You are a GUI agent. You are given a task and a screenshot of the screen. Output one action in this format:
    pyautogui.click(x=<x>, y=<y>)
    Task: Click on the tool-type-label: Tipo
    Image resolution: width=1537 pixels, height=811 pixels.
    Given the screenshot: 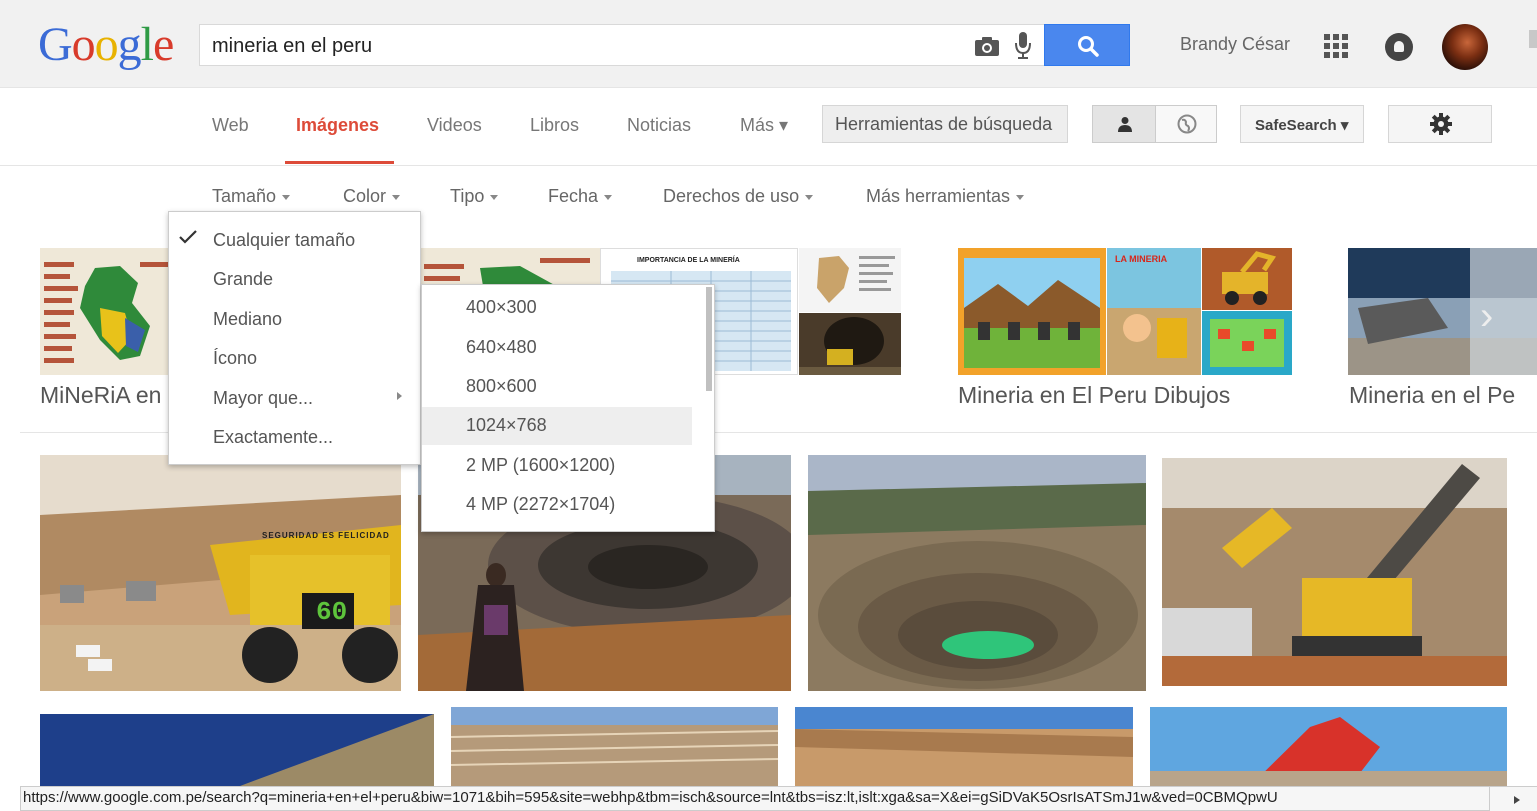 What is the action you would take?
    pyautogui.click(x=467, y=196)
    